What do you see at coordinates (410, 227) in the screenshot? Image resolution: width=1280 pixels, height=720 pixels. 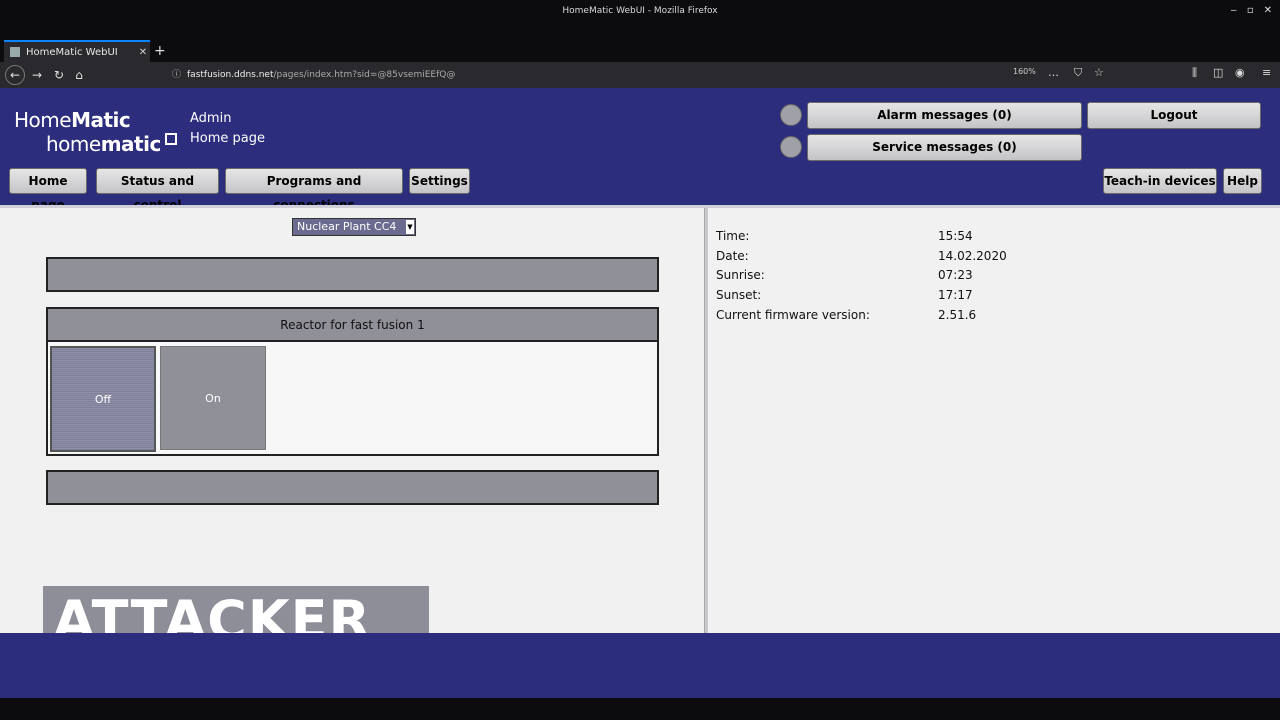 I see `dropdown-arrow-icon: ▼` at bounding box center [410, 227].